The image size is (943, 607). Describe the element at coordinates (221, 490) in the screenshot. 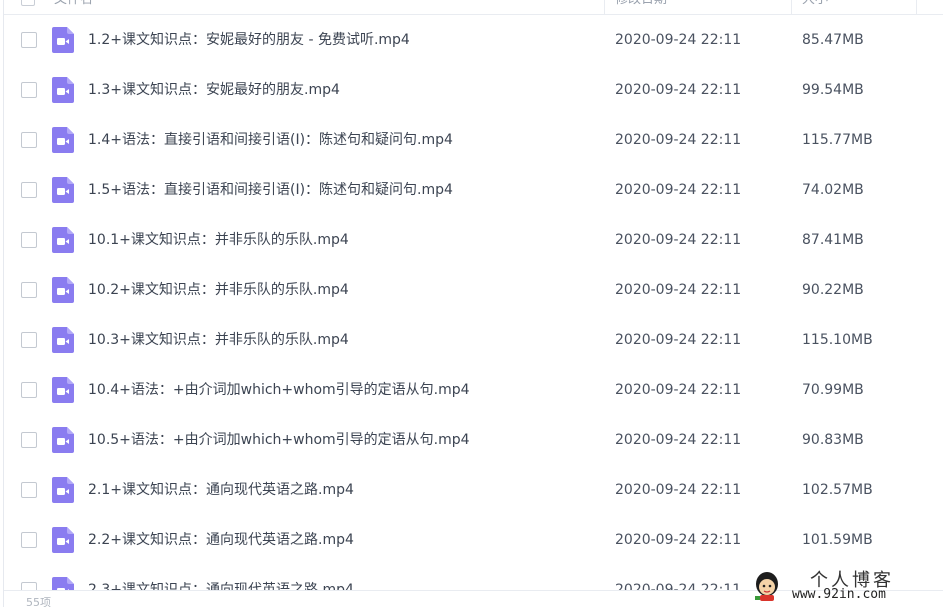

I see `file-name: 2.1+课文知识点：通向现代英语之路.mp4` at that location.